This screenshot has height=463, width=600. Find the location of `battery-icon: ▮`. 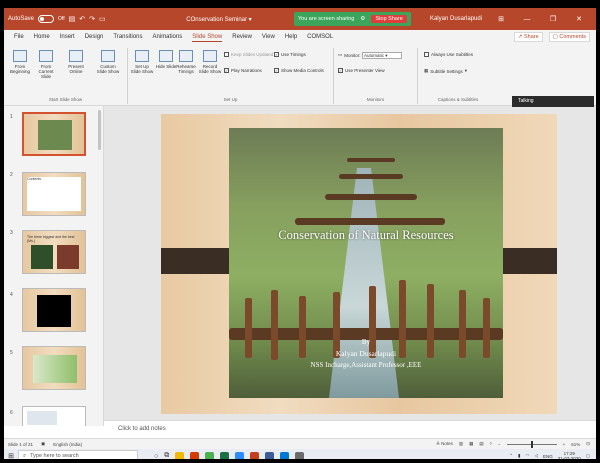

battery-icon: ▮ is located at coordinates (519, 456).